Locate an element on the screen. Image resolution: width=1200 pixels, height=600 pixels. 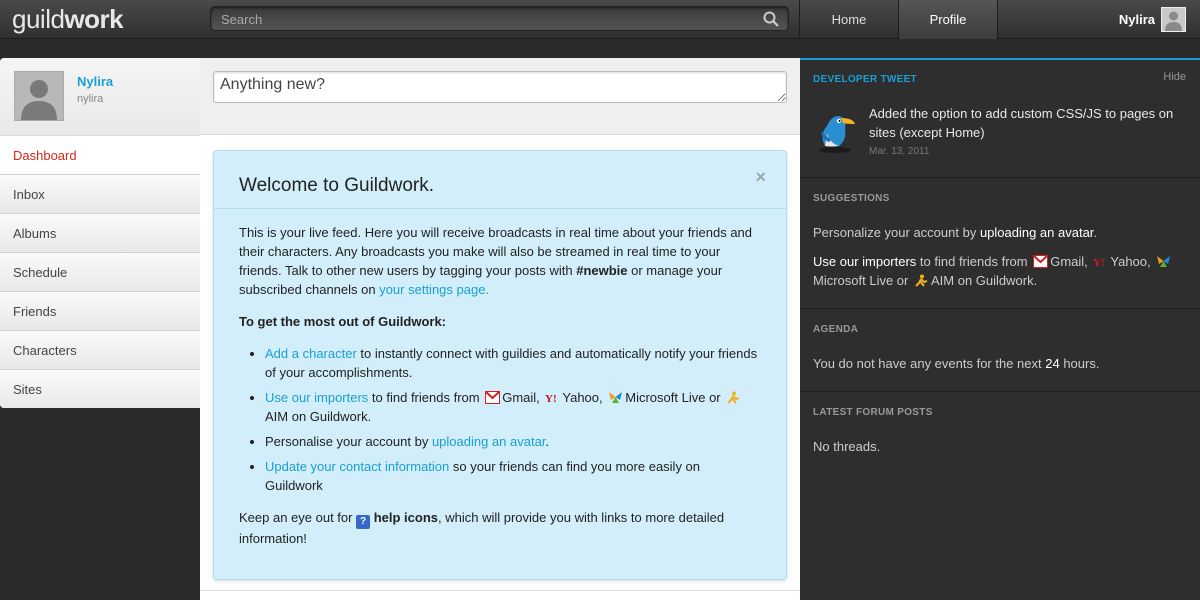
status-composer is located at coordinates (500, 96).